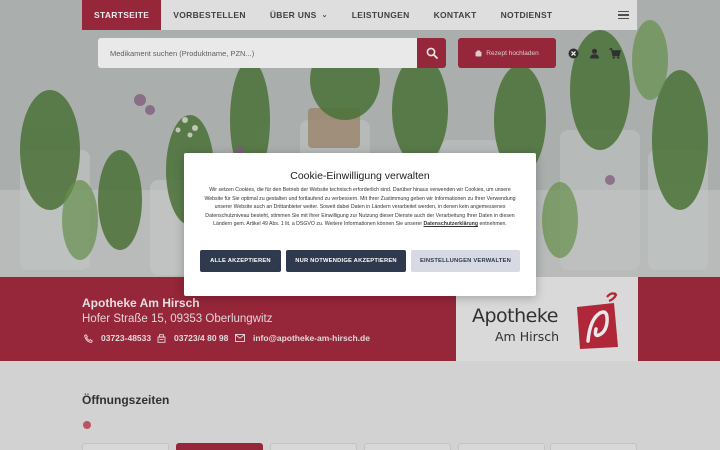  What do you see at coordinates (360, 176) in the screenshot?
I see `cookie-dialog-title: Cookie-Einwilligung verwalten` at bounding box center [360, 176].